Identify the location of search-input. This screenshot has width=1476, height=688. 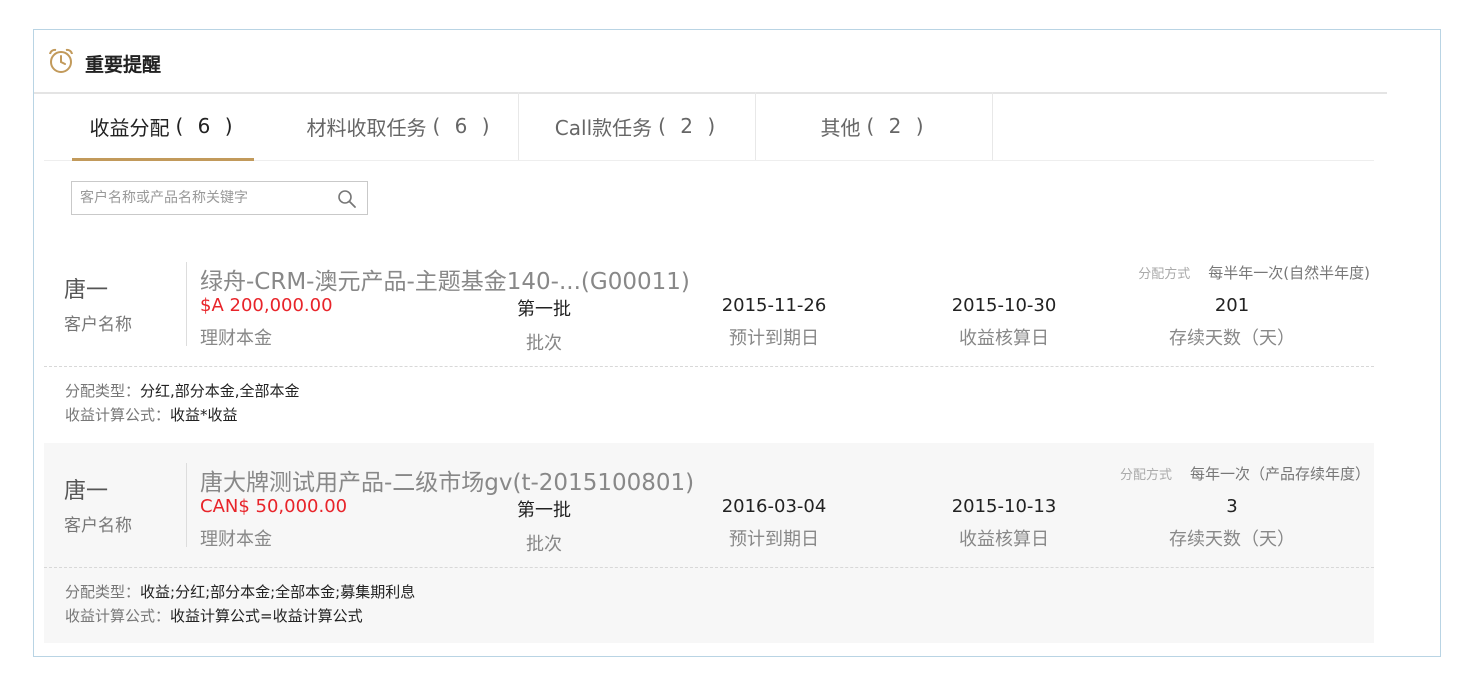
(207, 198).